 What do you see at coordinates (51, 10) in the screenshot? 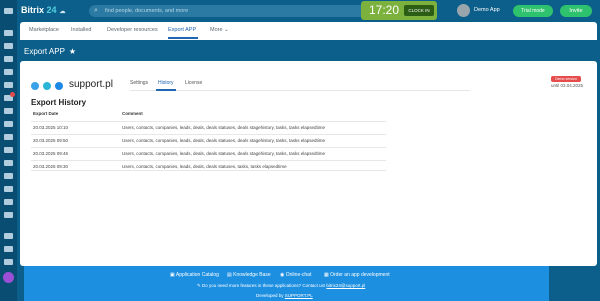
I see `brand-number: 24` at bounding box center [51, 10].